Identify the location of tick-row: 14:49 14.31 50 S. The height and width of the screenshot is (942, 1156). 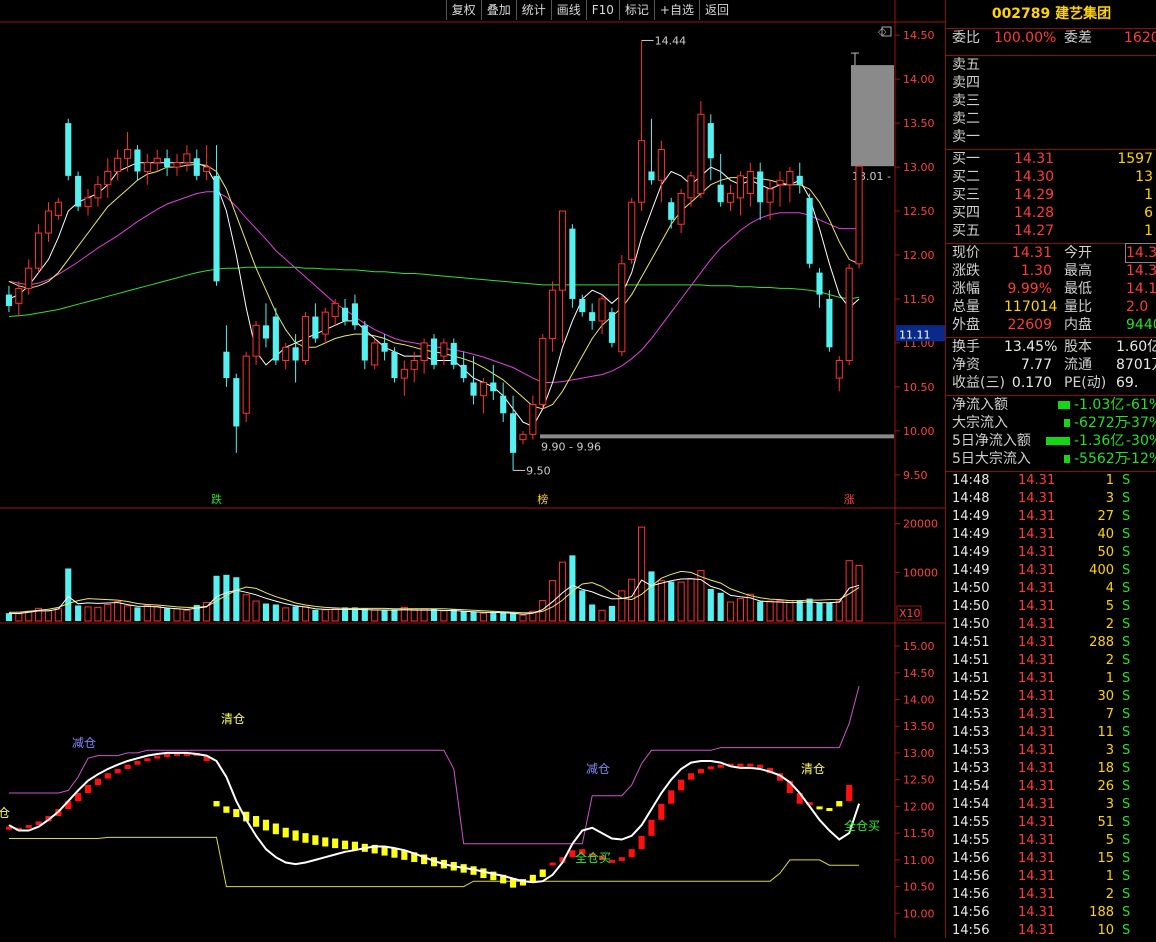
(1051, 553).